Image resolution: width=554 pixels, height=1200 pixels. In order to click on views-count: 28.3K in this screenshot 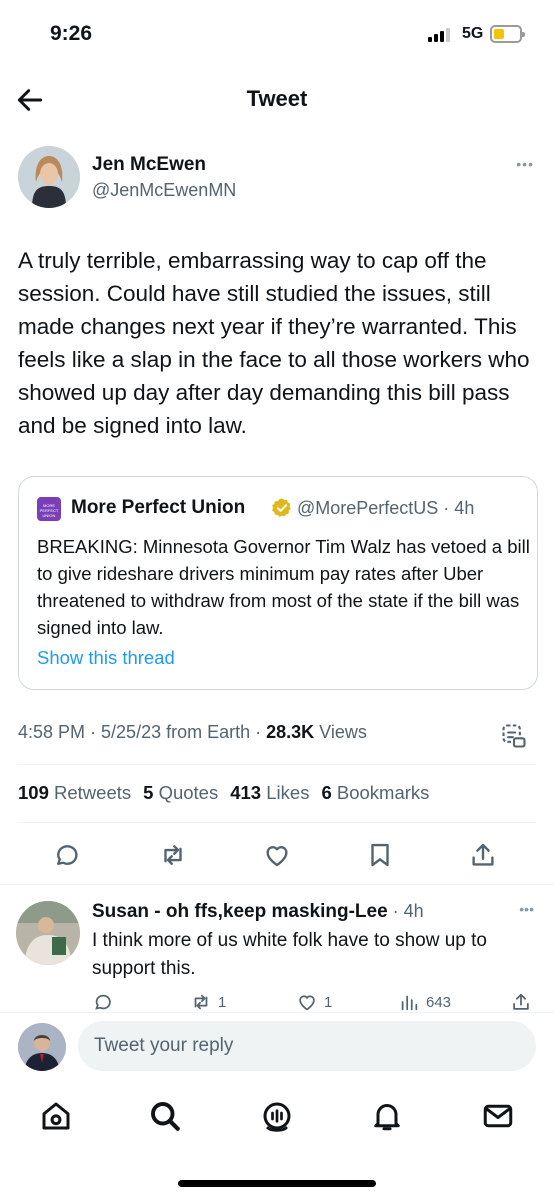, I will do `click(290, 732)`.